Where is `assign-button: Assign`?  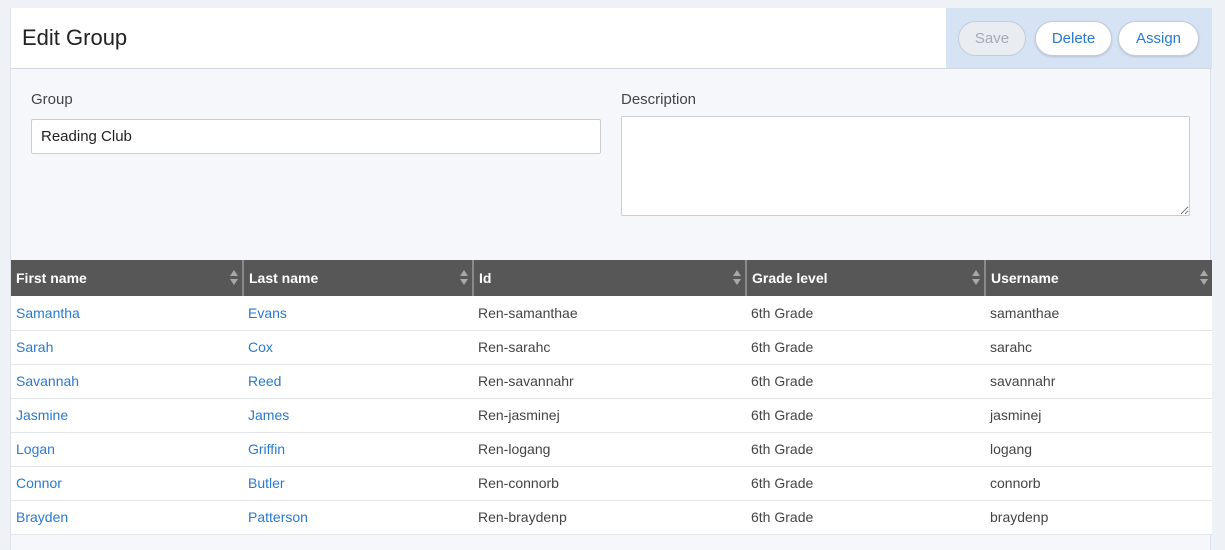 assign-button: Assign is located at coordinates (1158, 38).